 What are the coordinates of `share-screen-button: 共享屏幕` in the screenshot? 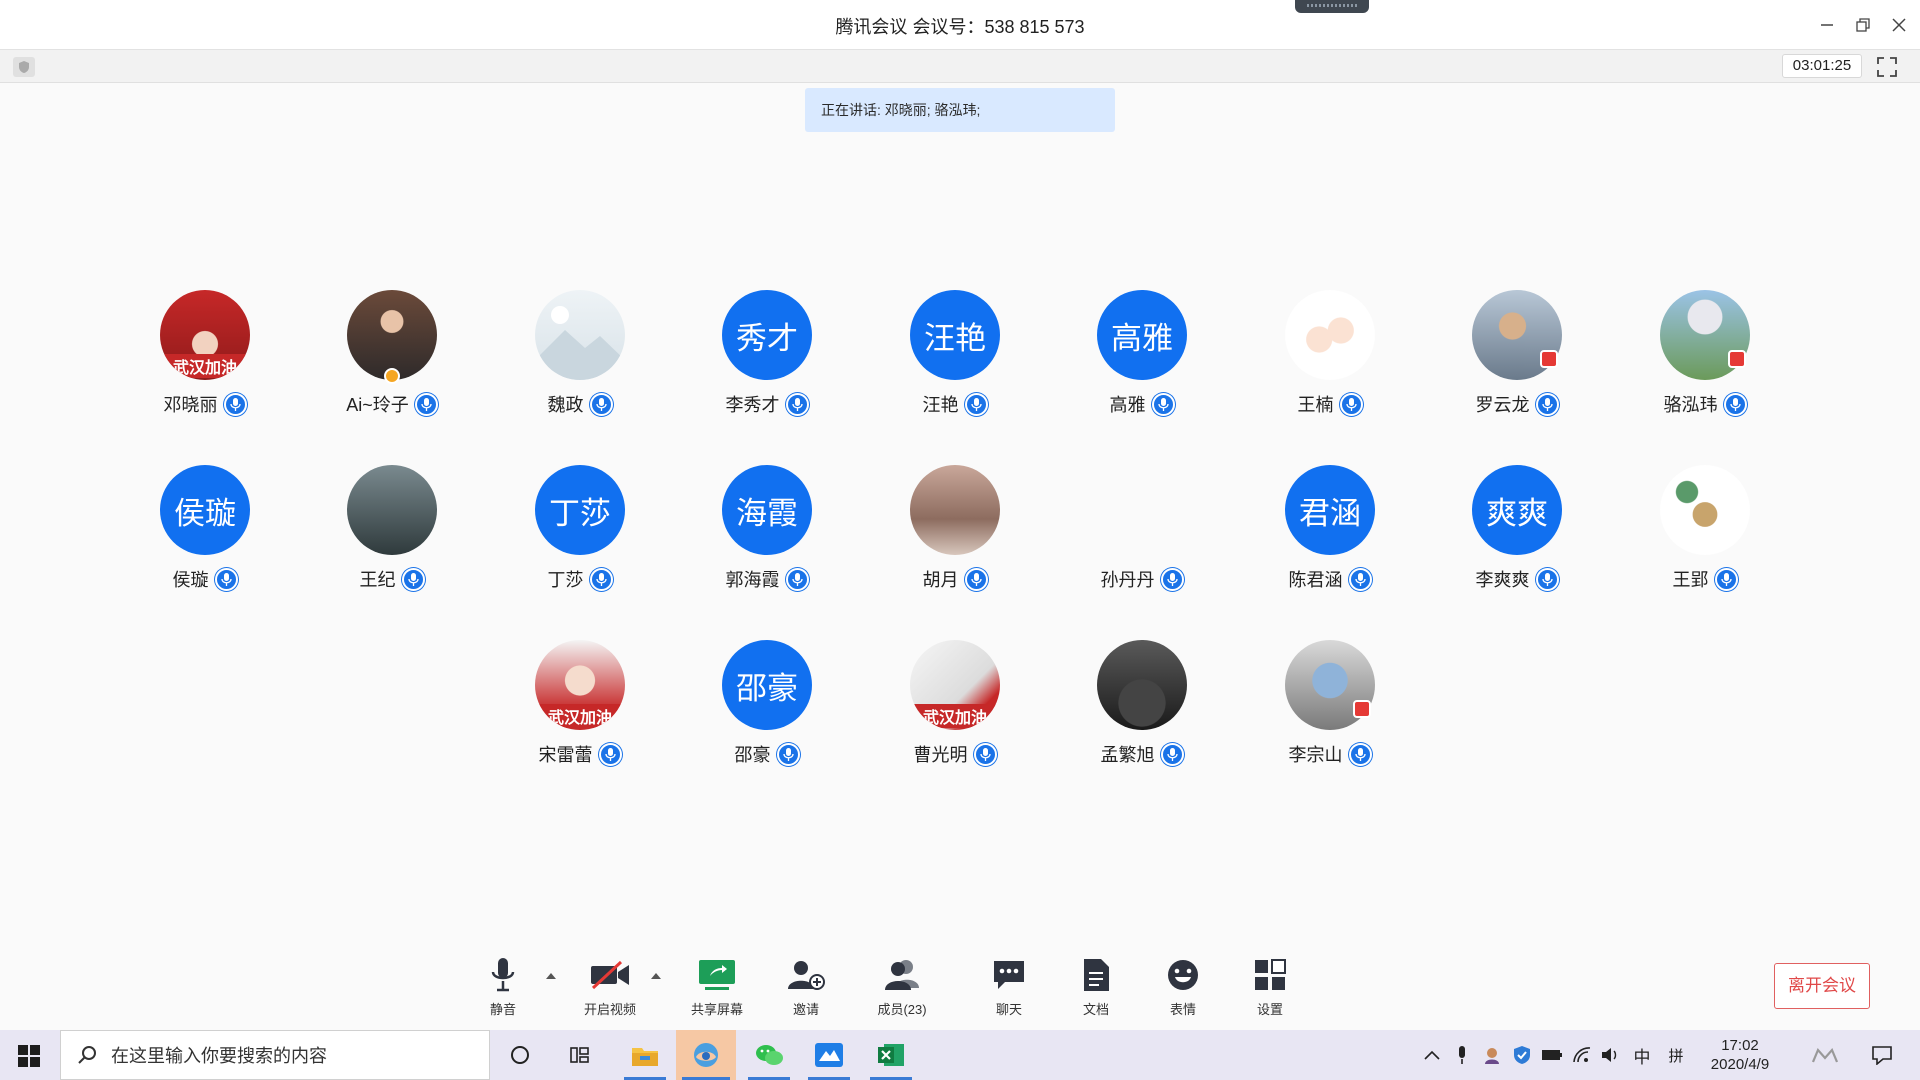 It's located at (717, 986).